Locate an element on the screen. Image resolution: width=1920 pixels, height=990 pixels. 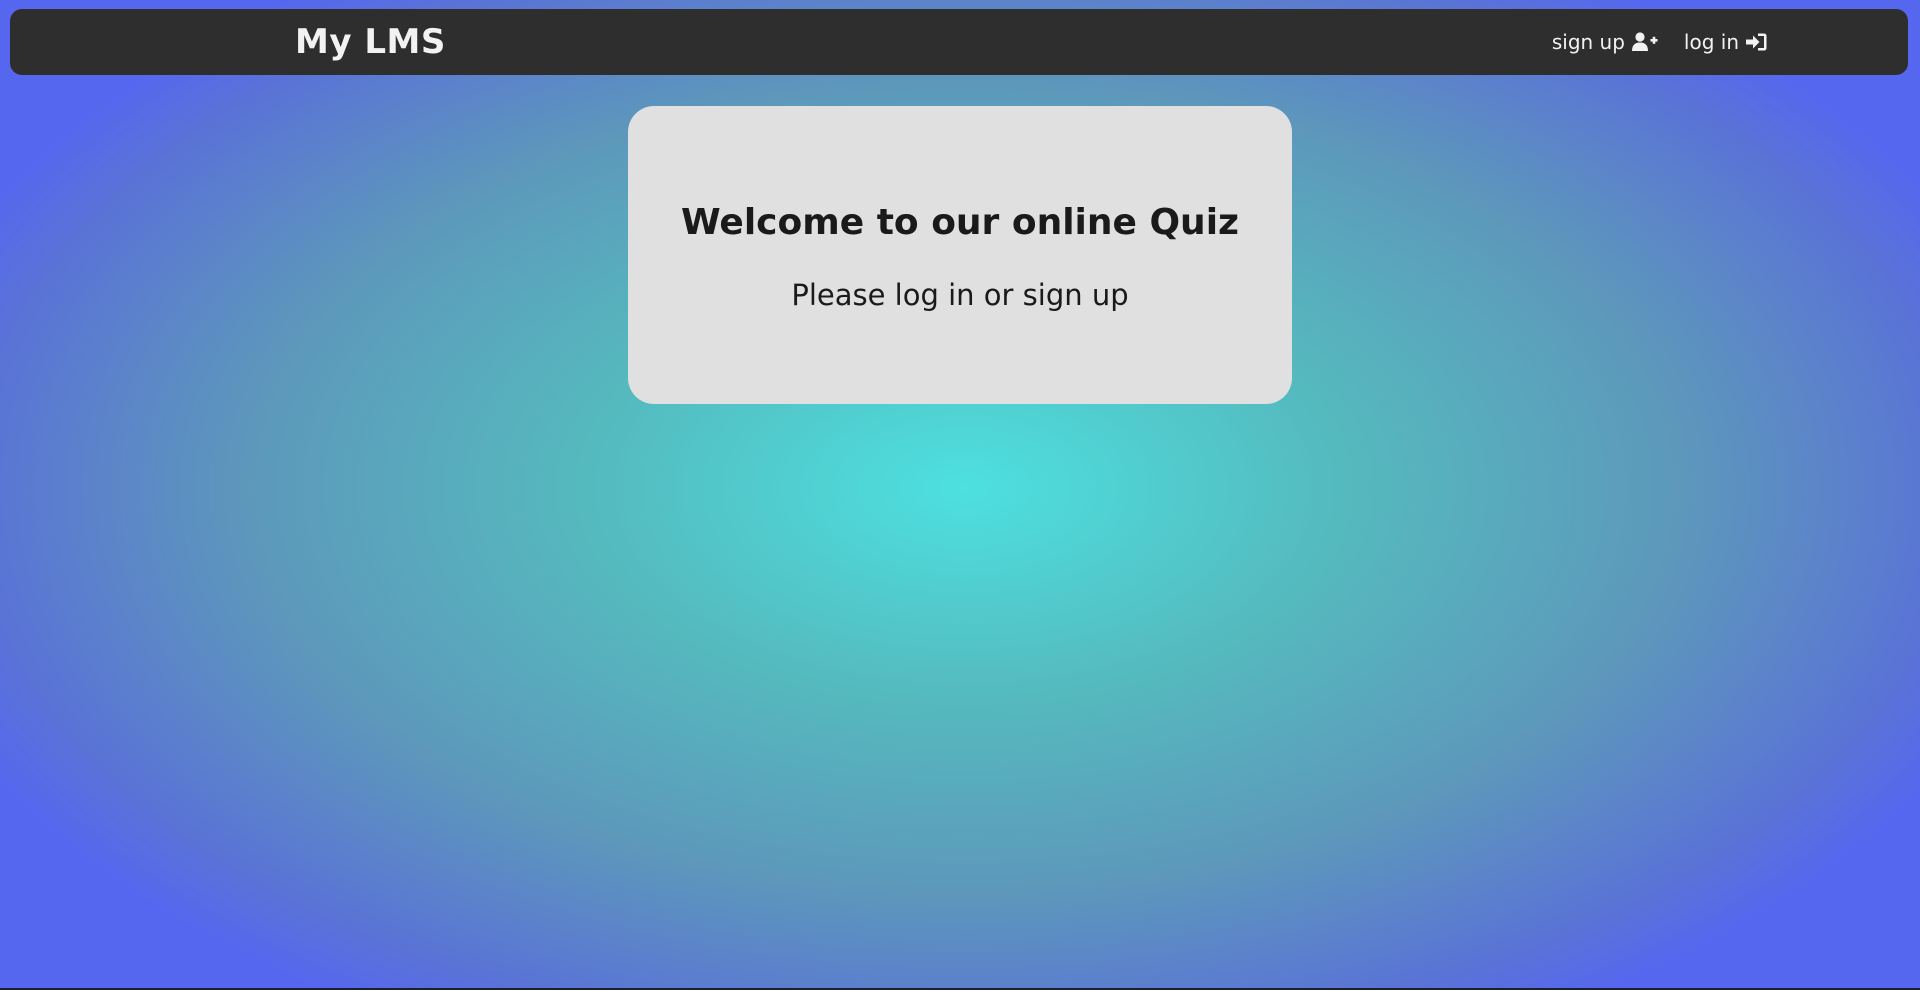
sign-in-icon is located at coordinates (1757, 42).